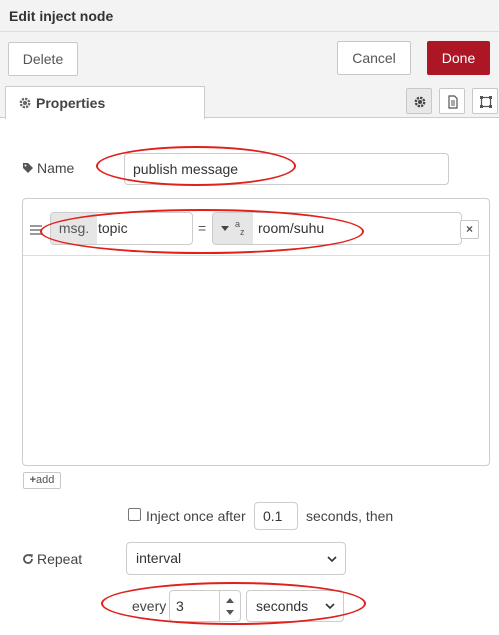 This screenshot has width=499, height=635. I want to click on dialog-title: Edit inject node, so click(61, 16).